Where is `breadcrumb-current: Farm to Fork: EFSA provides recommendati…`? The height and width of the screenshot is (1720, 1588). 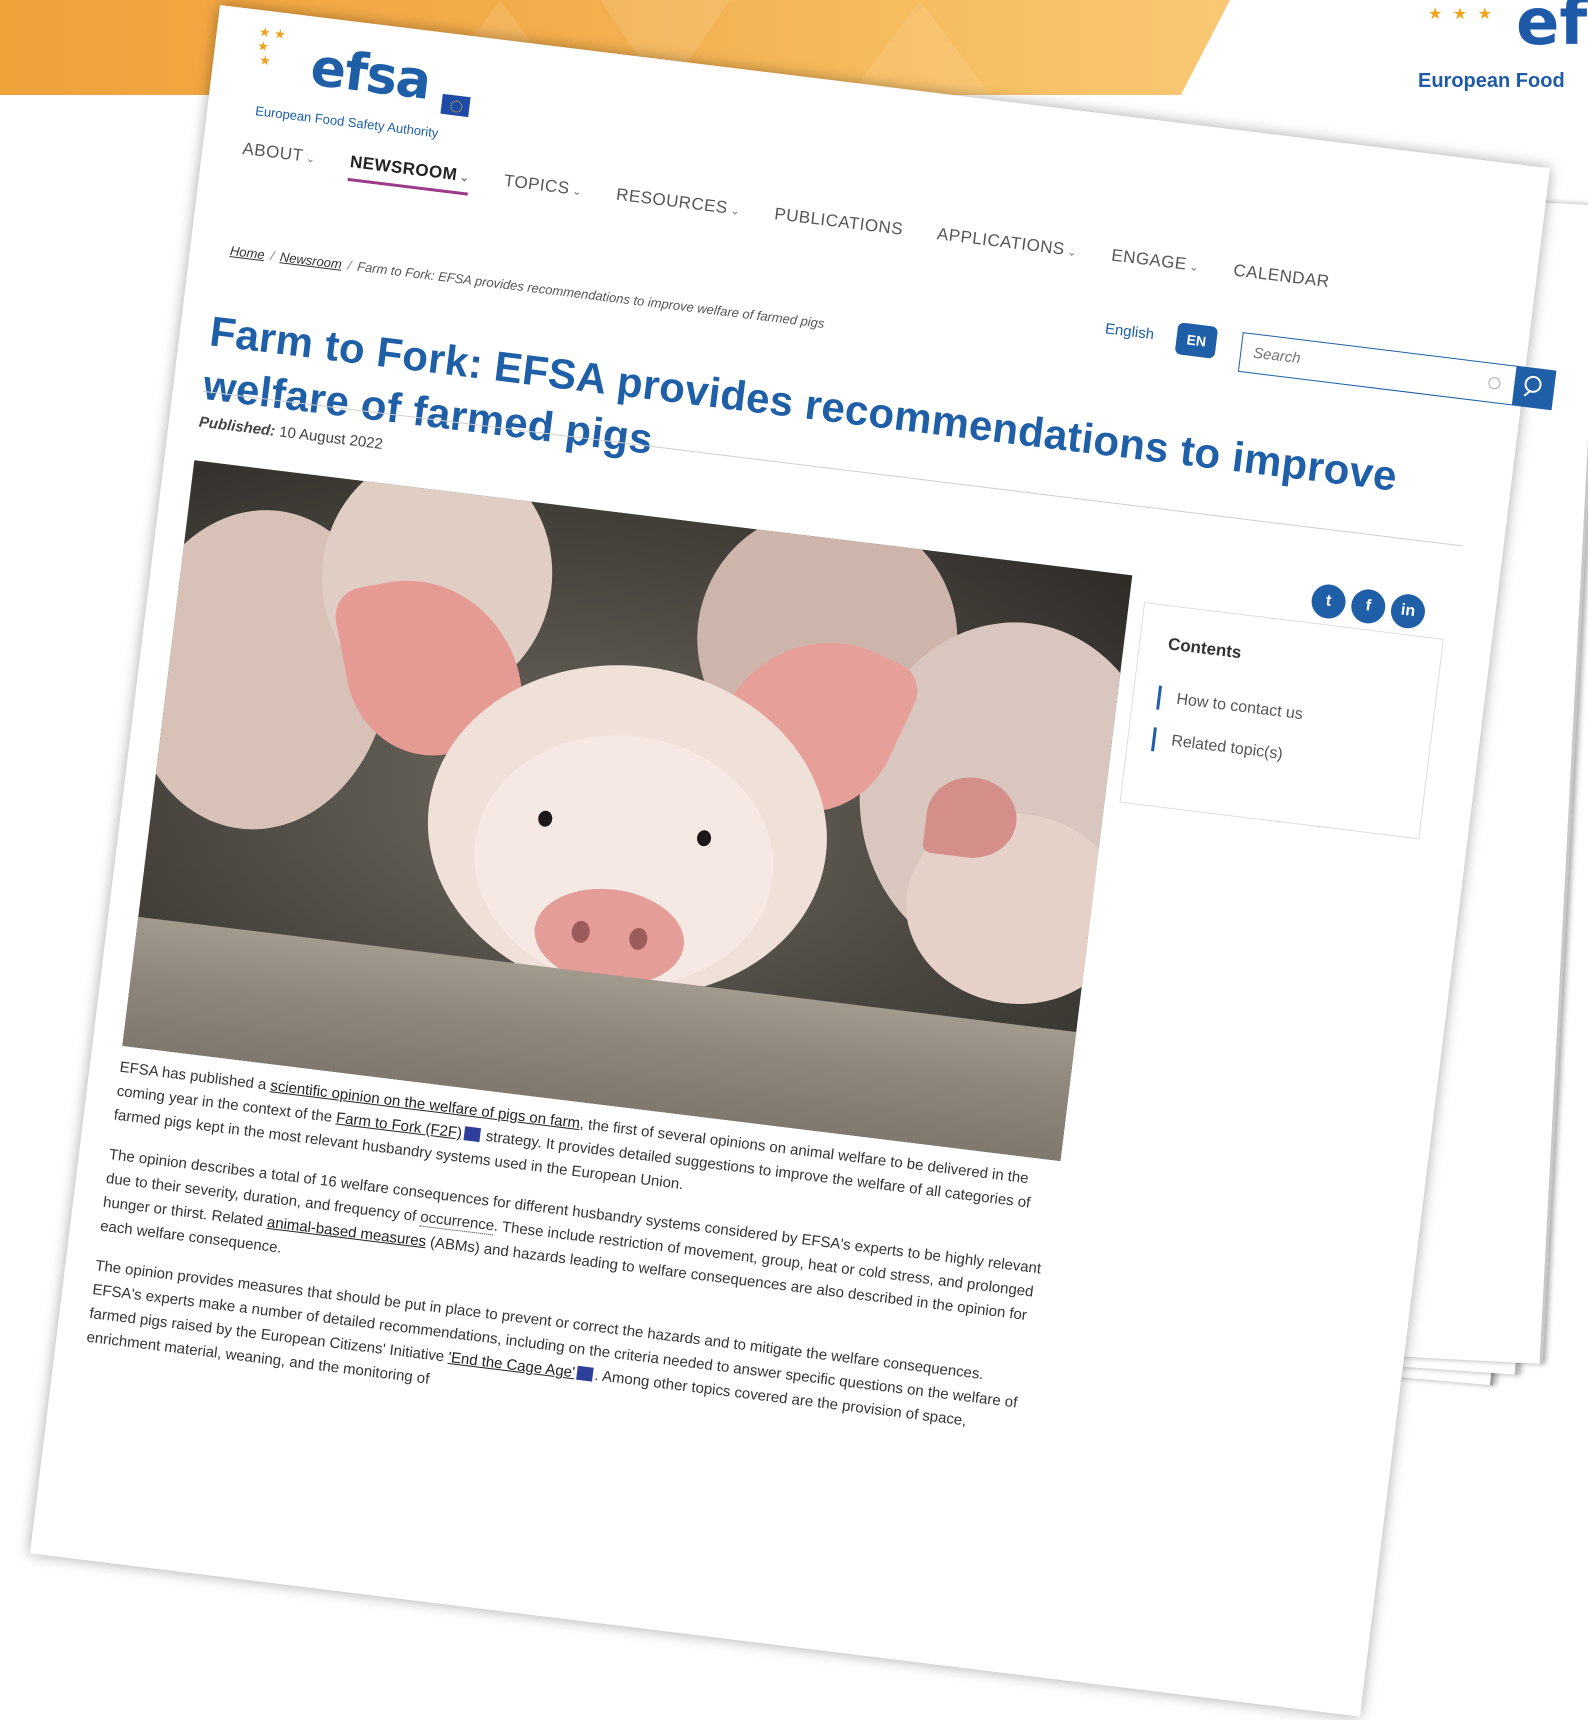
breadcrumb-current: Farm to Fork: EFSA provides recommendati… is located at coordinates (591, 294).